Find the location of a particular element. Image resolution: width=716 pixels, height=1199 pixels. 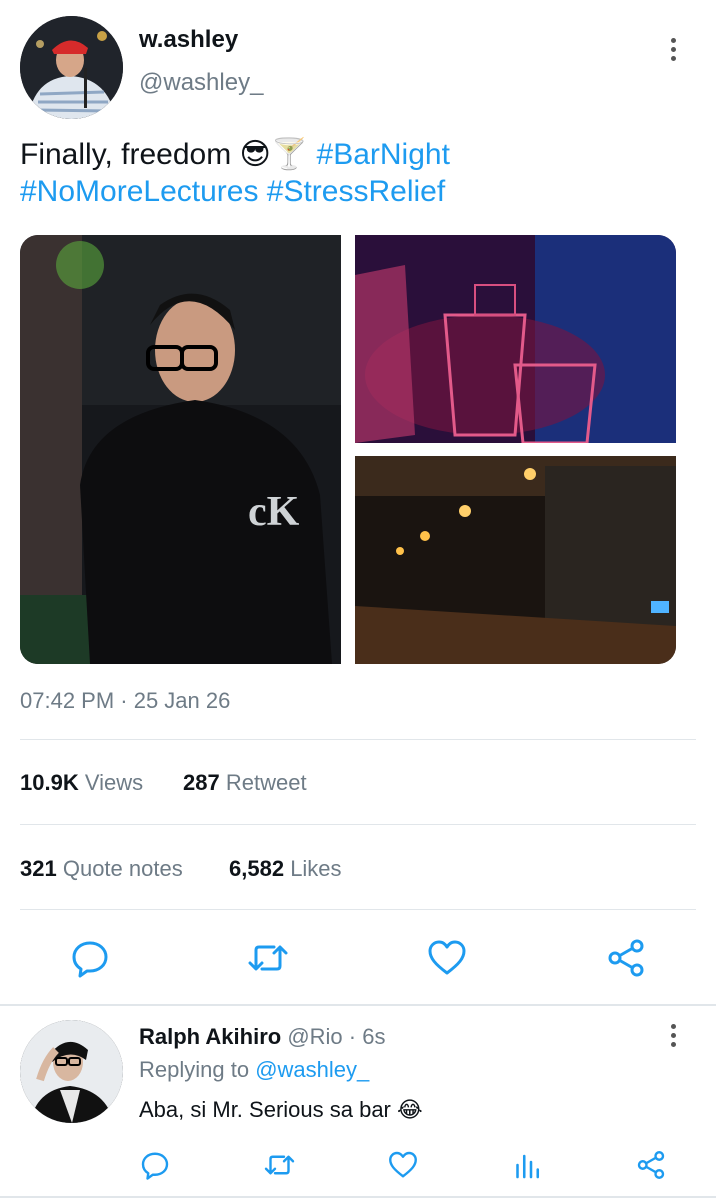

more-options-button is located at coordinates (673, 49).